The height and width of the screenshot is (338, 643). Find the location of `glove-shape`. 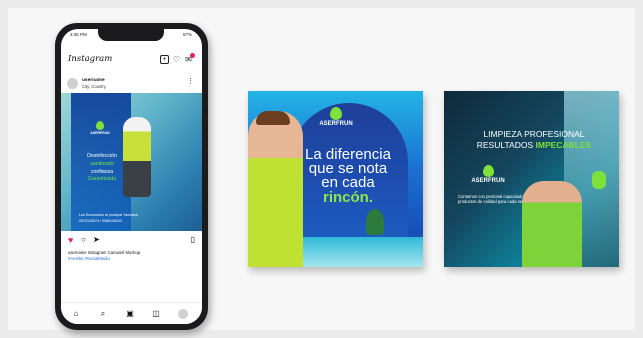

glove-shape is located at coordinates (599, 180).